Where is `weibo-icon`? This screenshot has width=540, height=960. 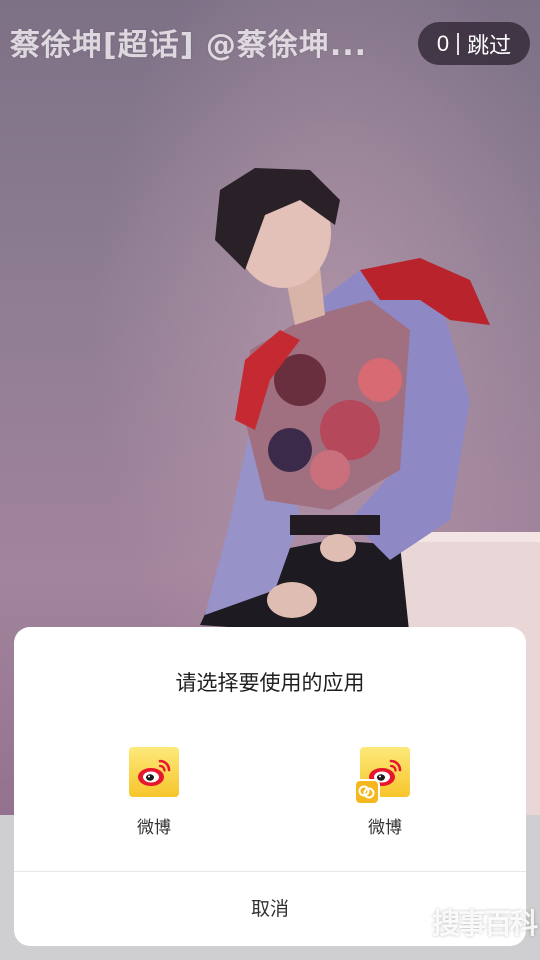 weibo-icon is located at coordinates (154, 772).